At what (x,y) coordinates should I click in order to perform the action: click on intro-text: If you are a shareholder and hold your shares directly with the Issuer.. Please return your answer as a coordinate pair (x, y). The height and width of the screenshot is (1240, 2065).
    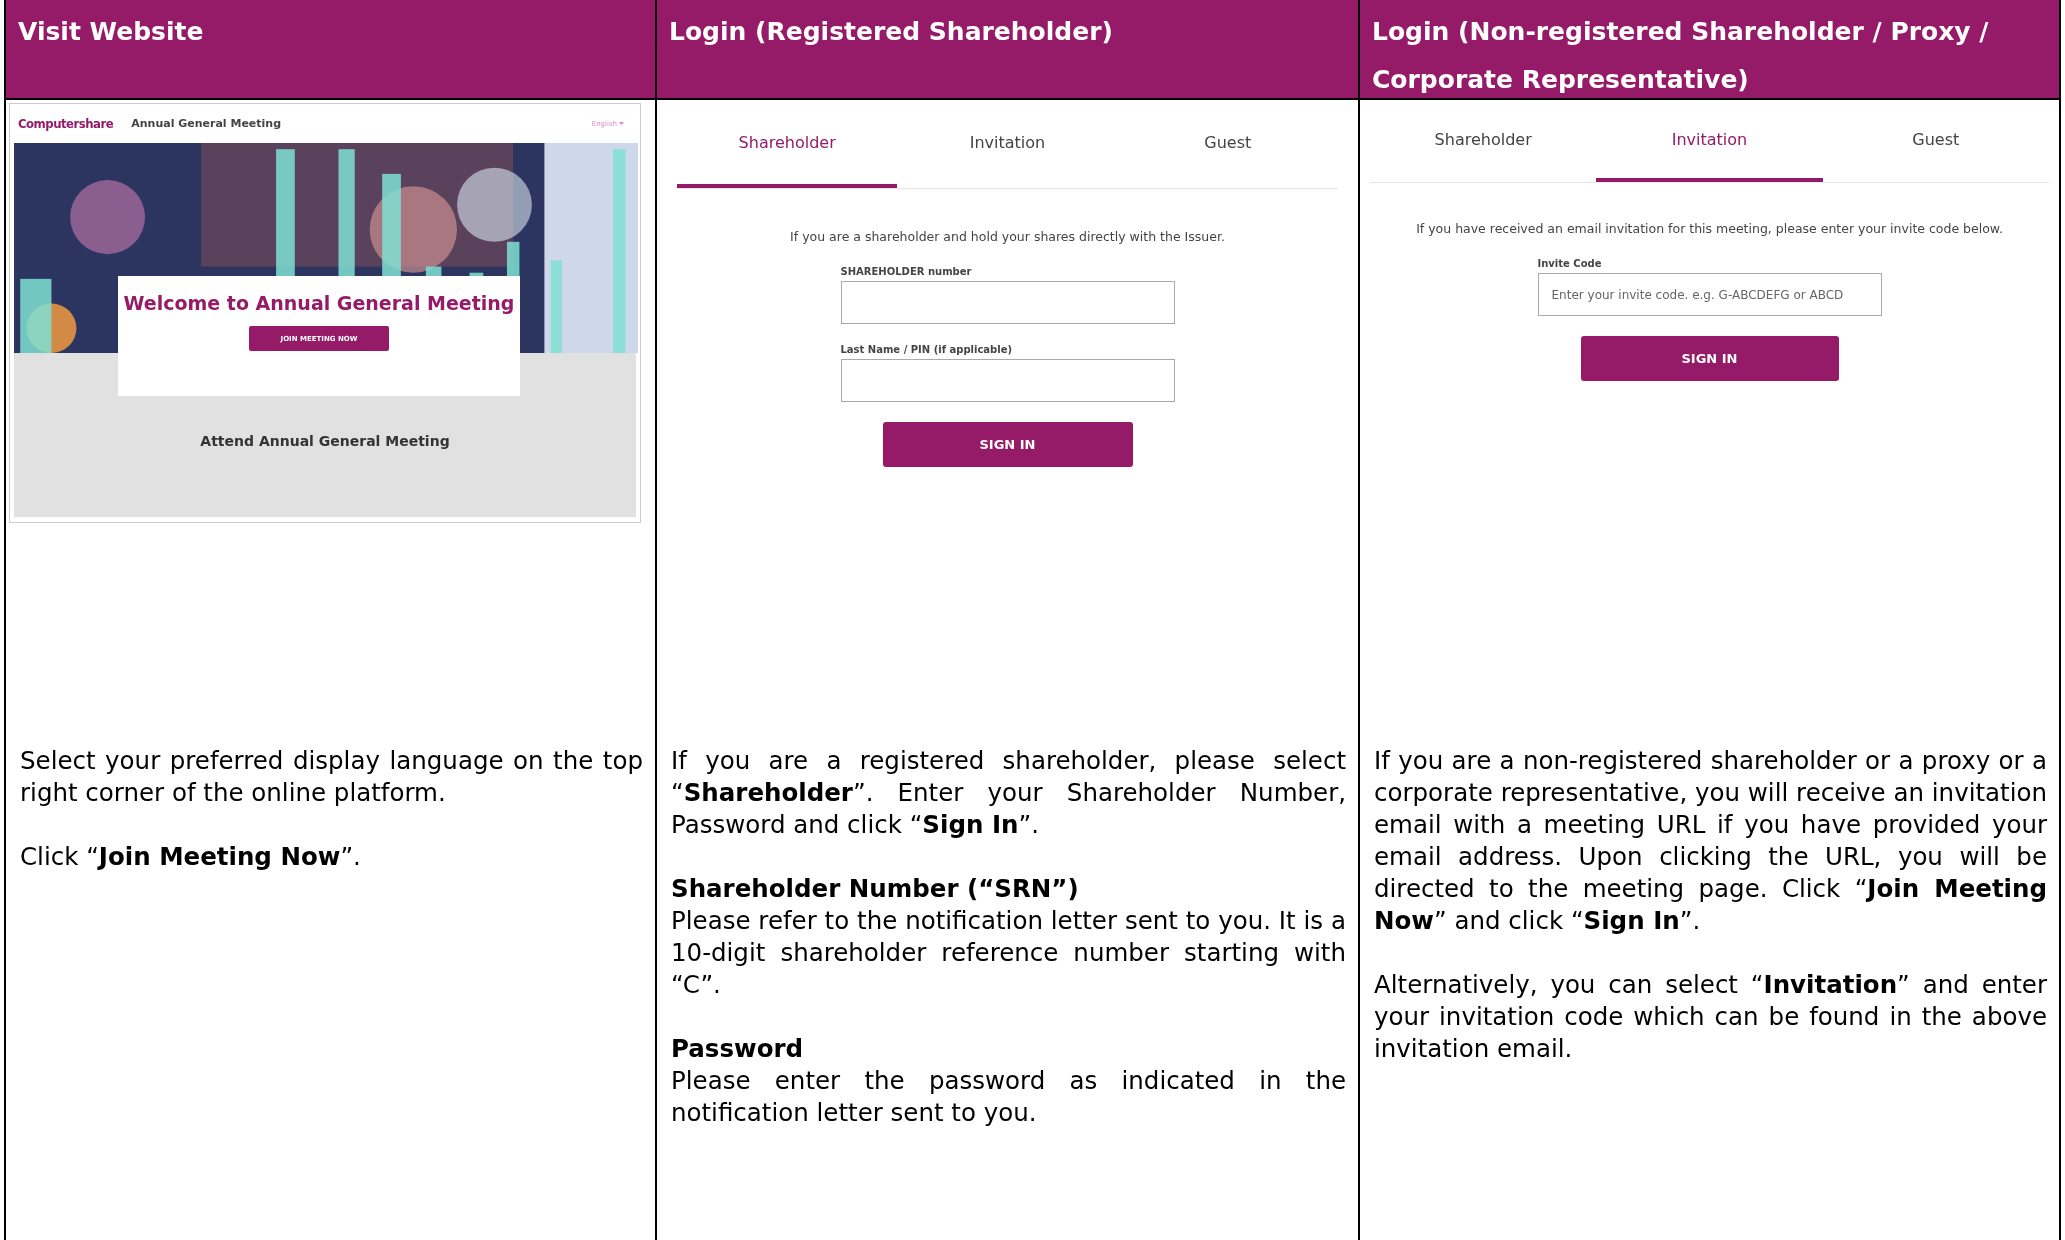
    Looking at the image, I should click on (1007, 236).